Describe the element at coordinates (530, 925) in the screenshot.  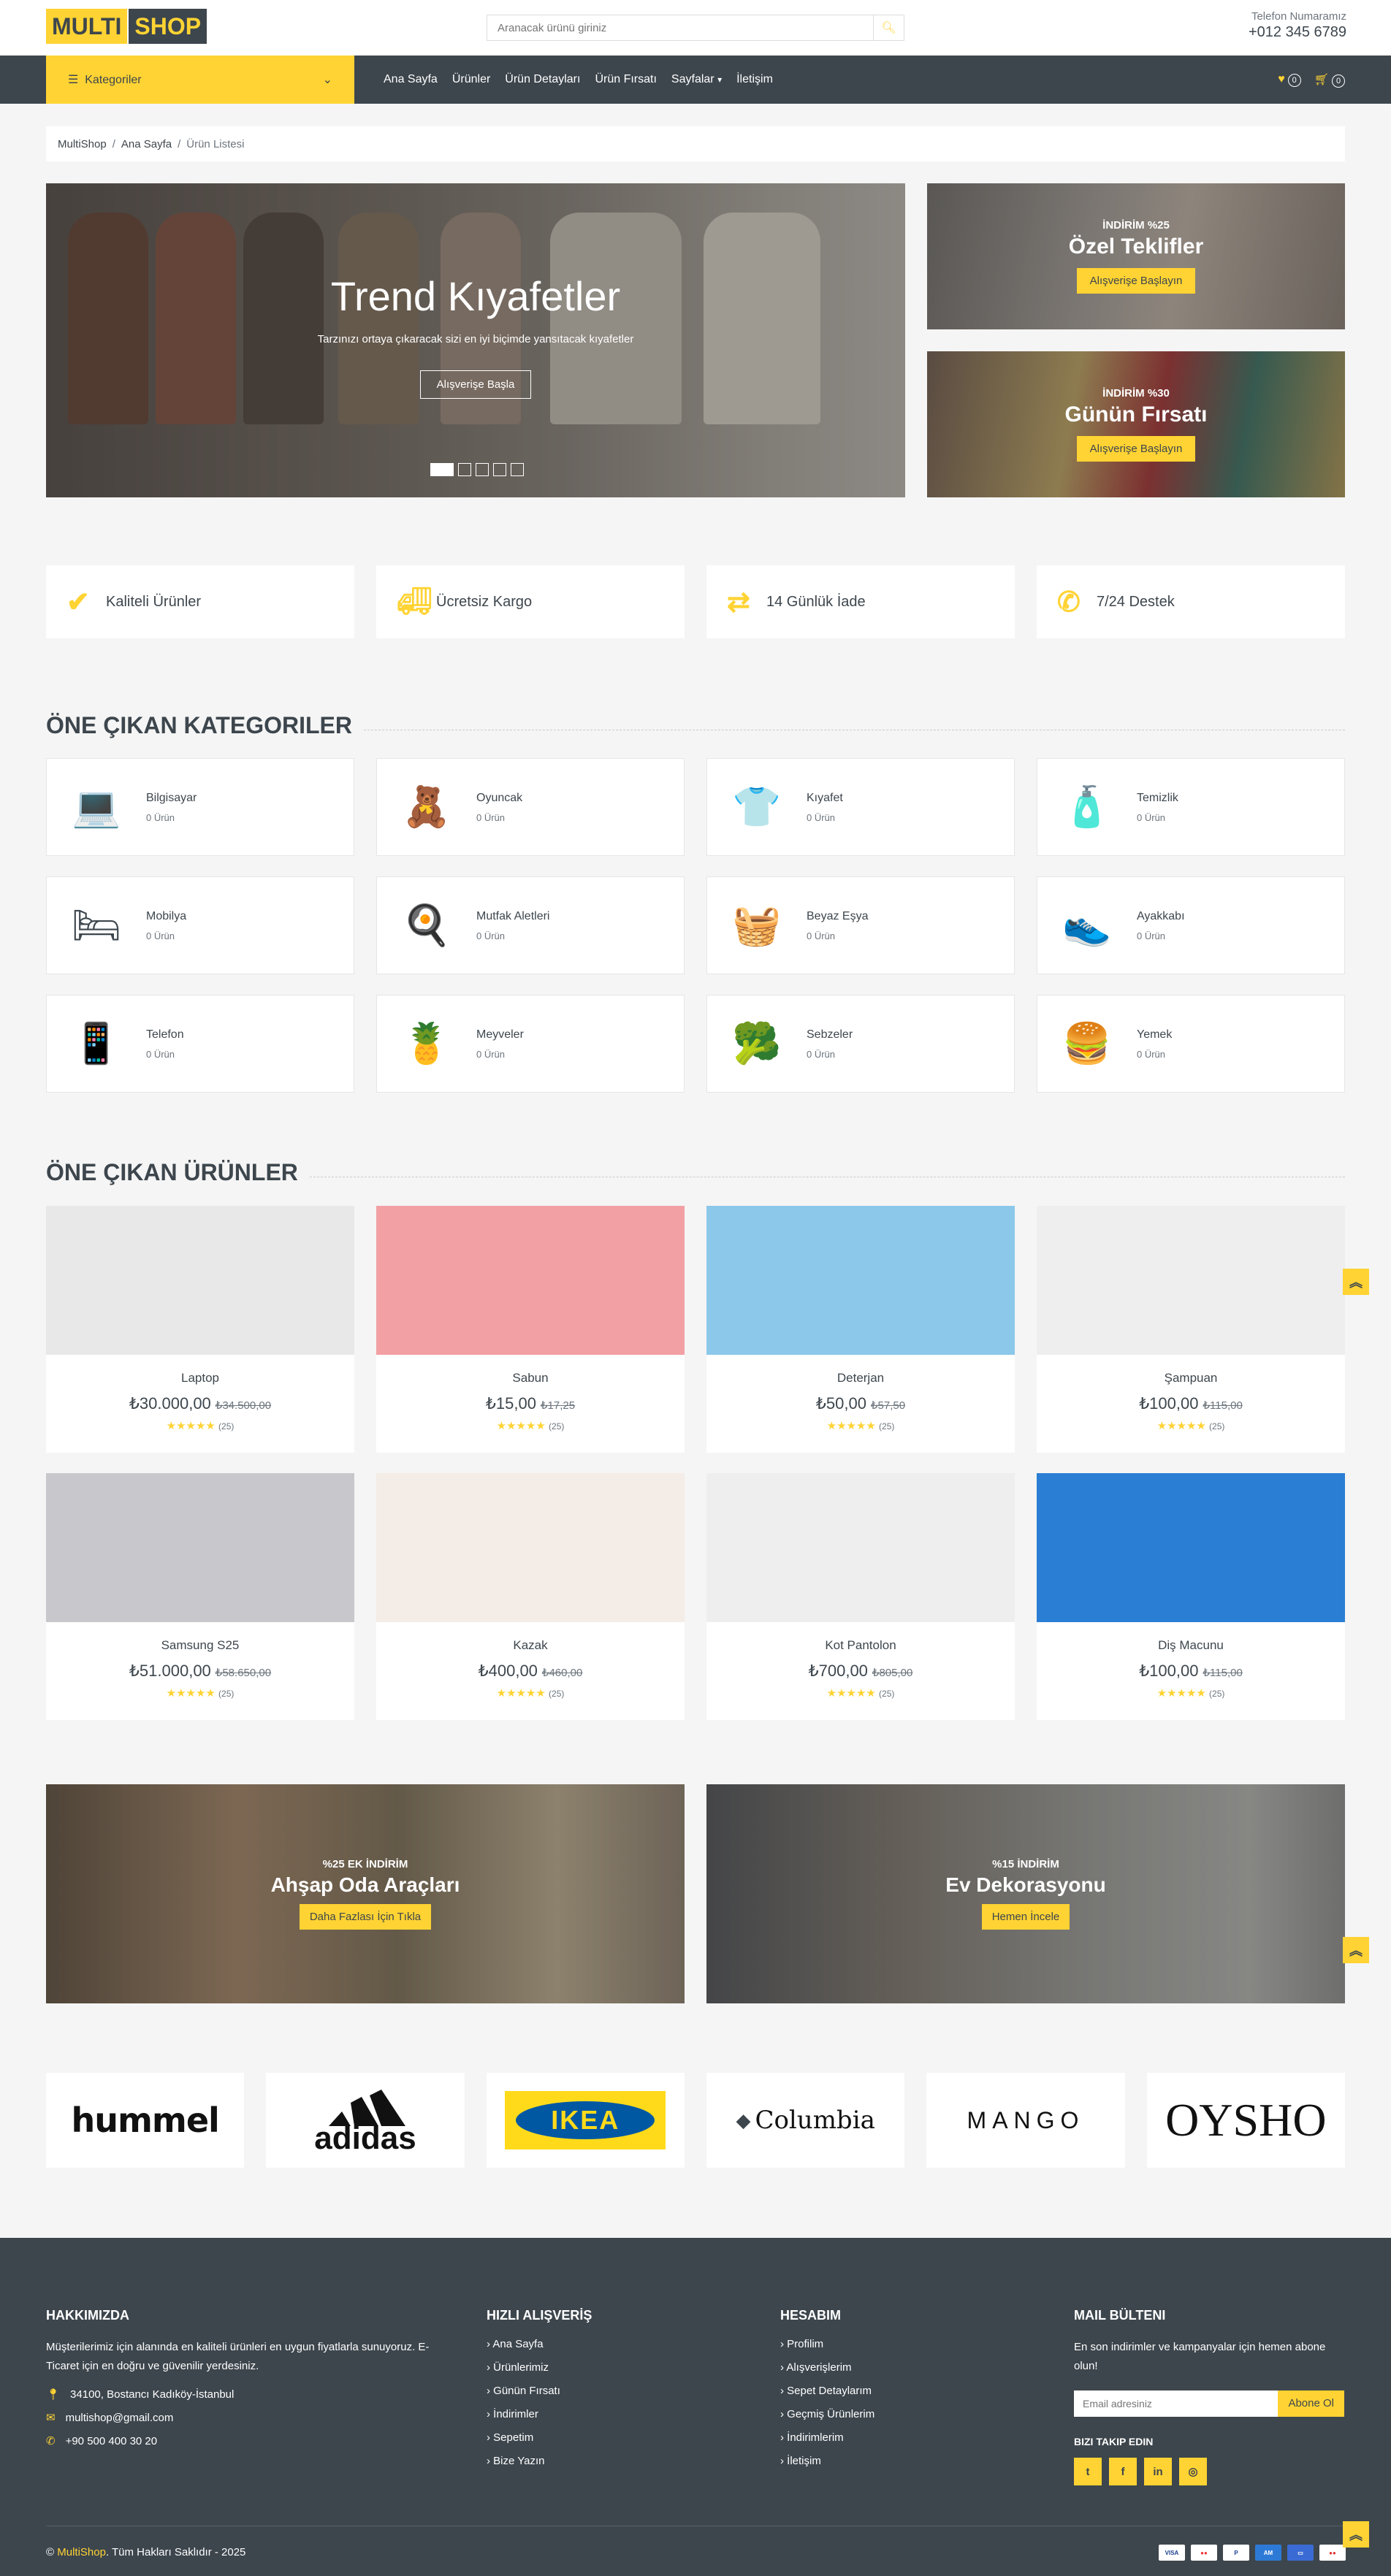
I see `category-card: 🍳 Mutfak Aletleri 0 Ürün` at that location.